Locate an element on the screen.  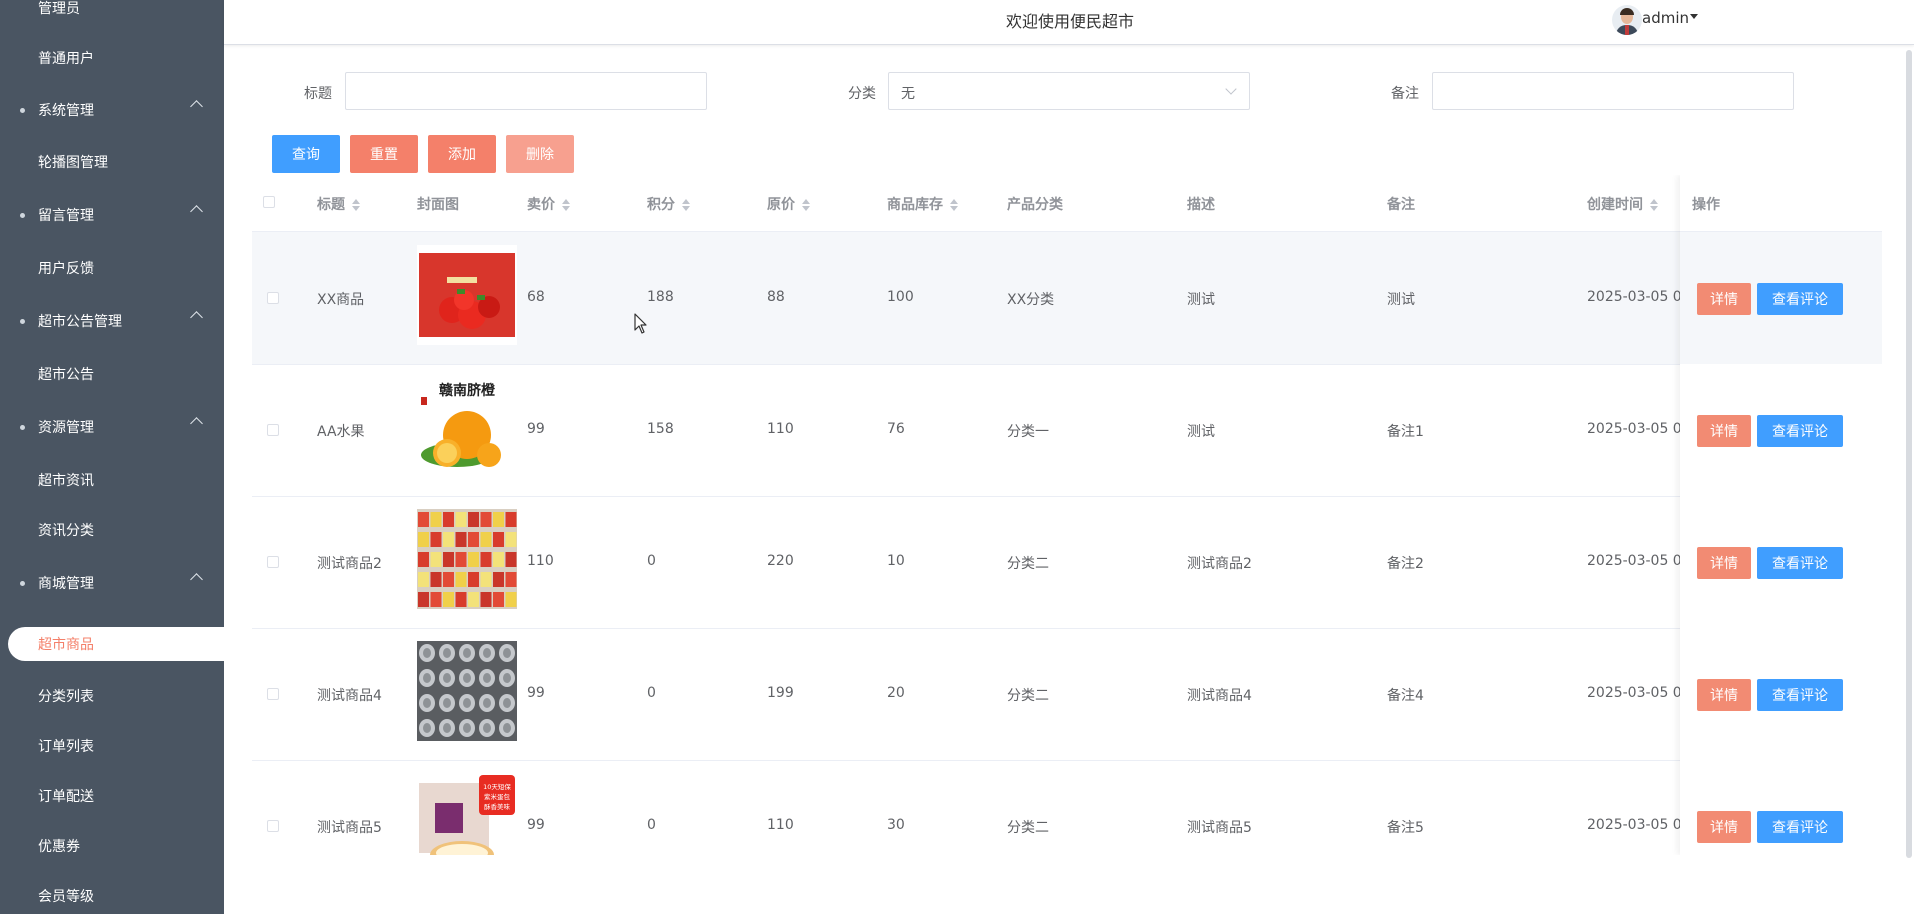
cell-original-price: 199 is located at coordinates (780, 693).